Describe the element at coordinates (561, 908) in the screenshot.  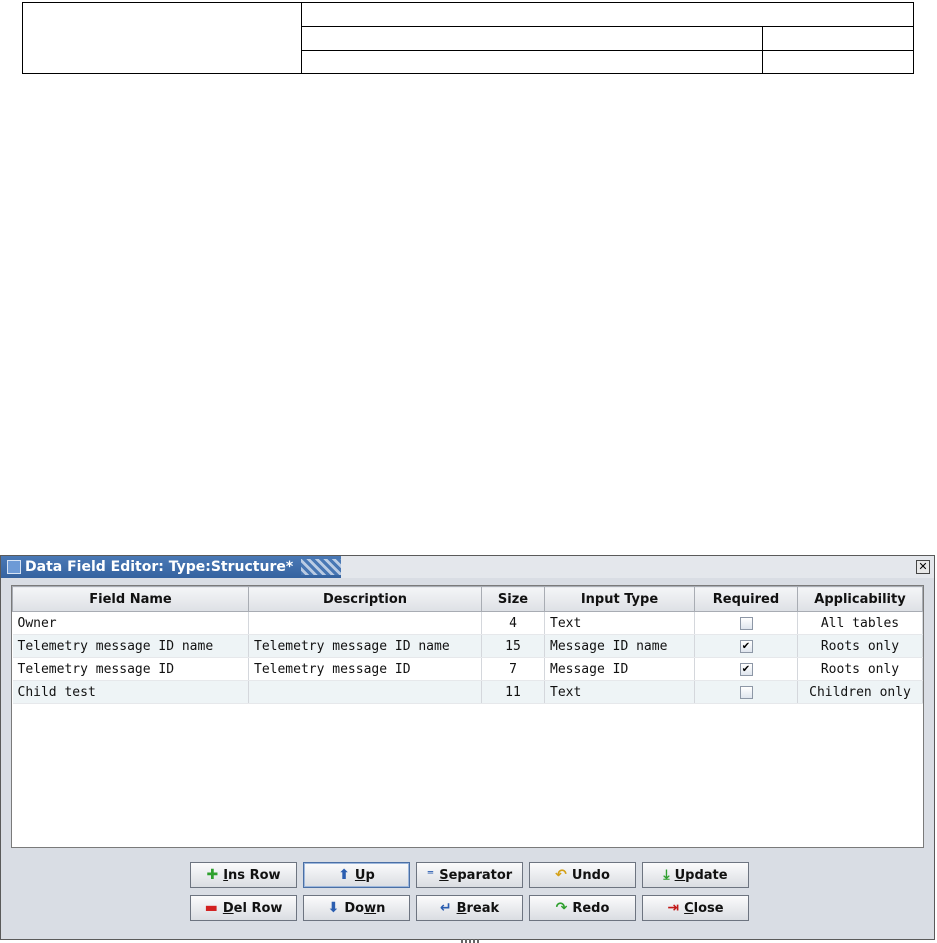
I see `redo-icon: ↷` at that location.